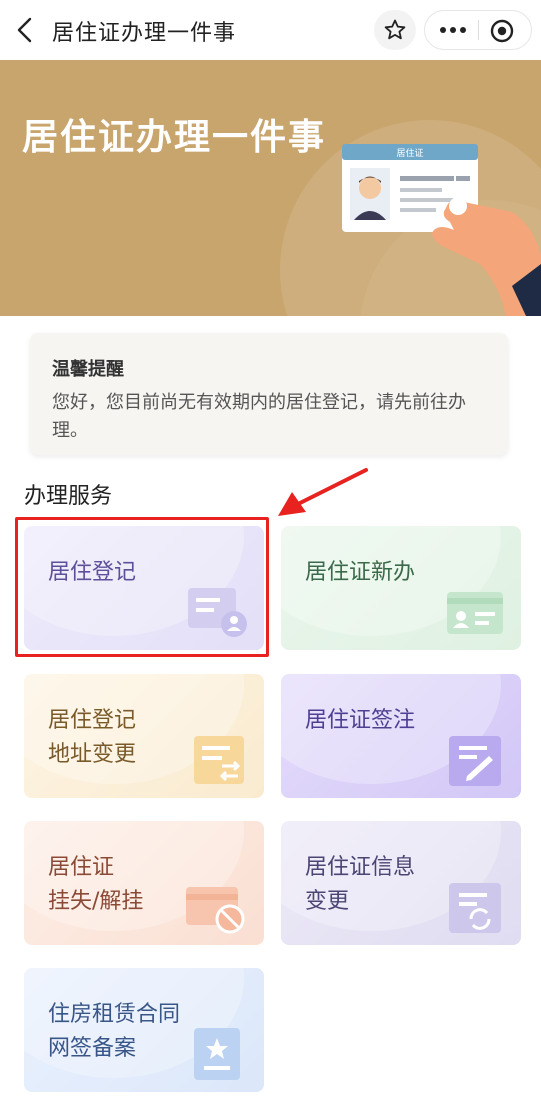 This screenshot has height=1113, width=541. I want to click on service-label-line2: 变更, so click(327, 901).